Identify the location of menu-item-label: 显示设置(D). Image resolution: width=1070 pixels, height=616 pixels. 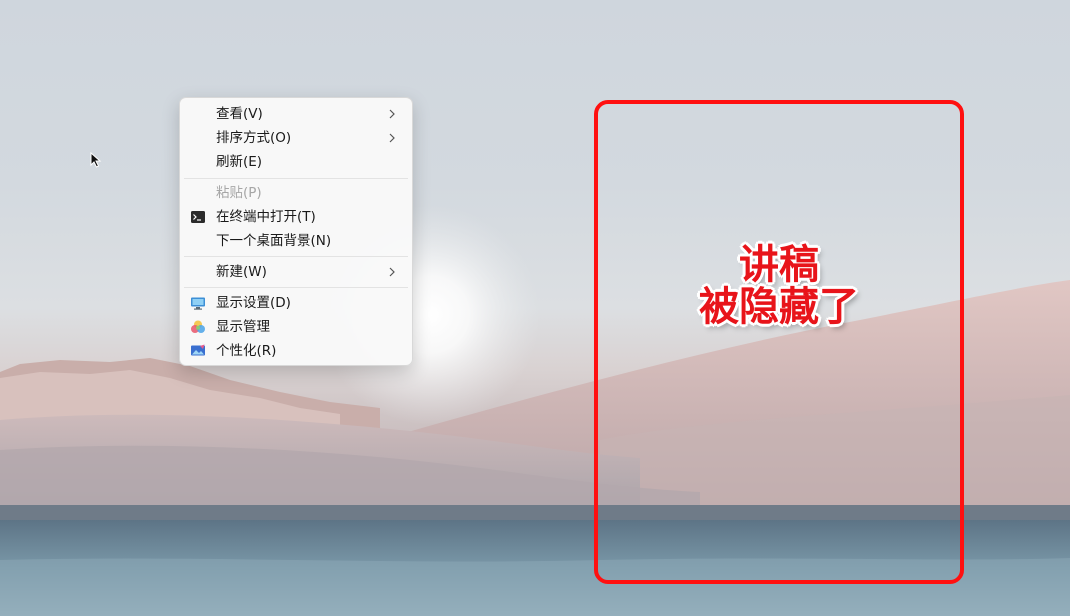
(253, 303).